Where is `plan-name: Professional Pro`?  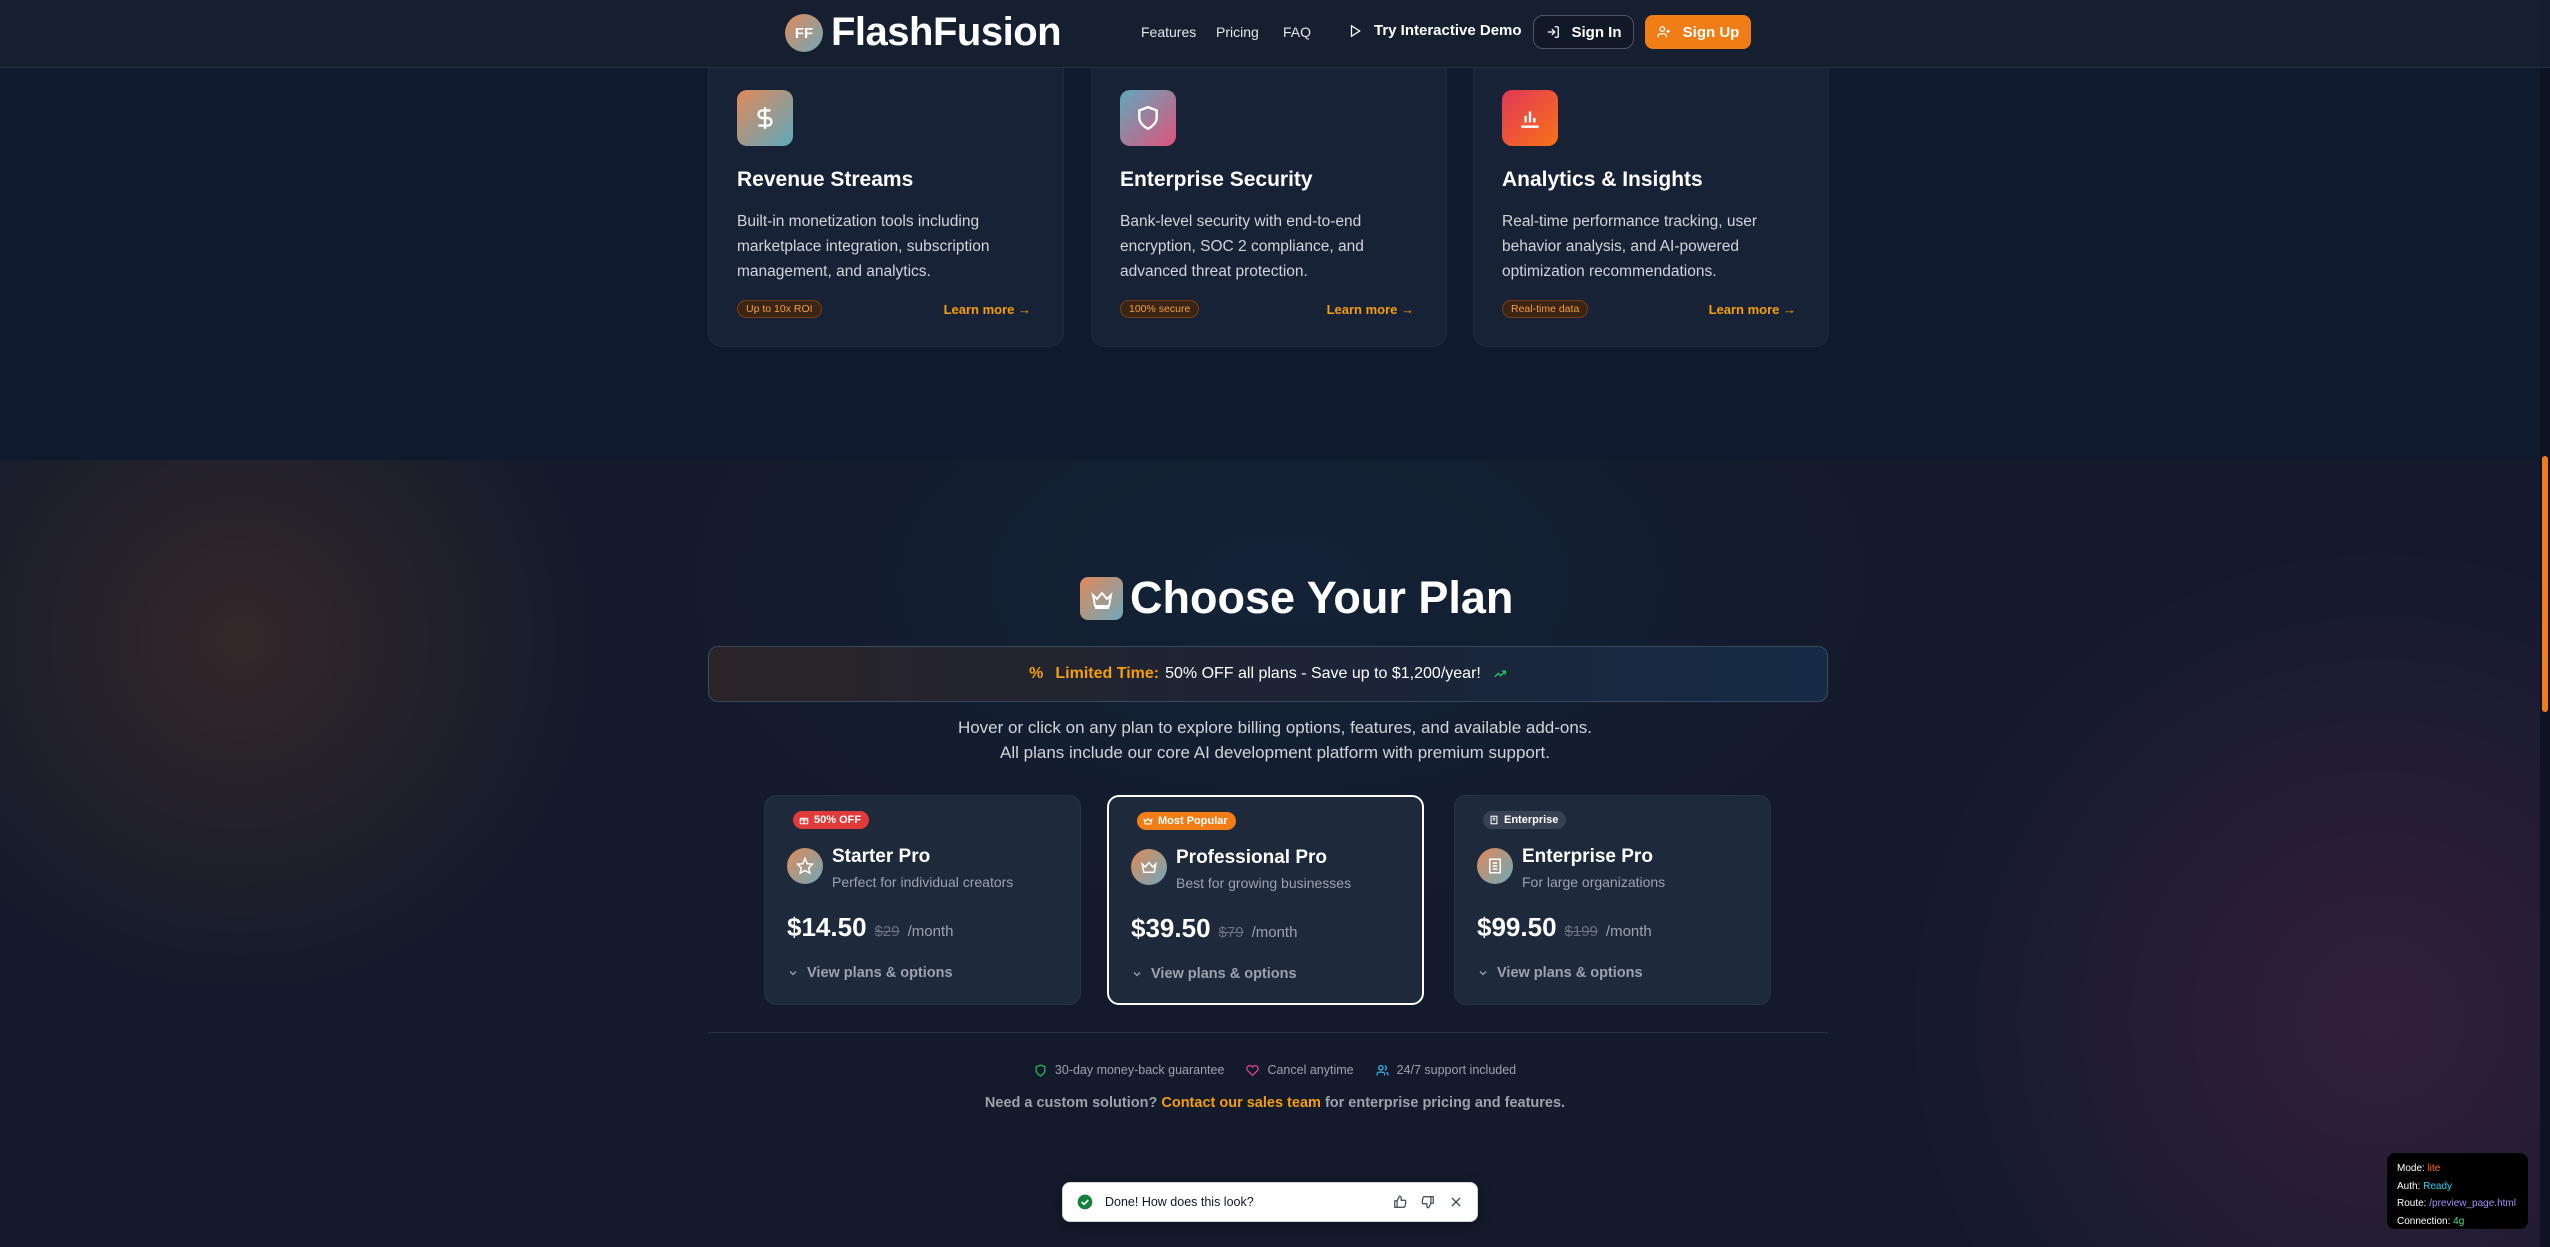
plan-name: Professional Pro is located at coordinates (1251, 857).